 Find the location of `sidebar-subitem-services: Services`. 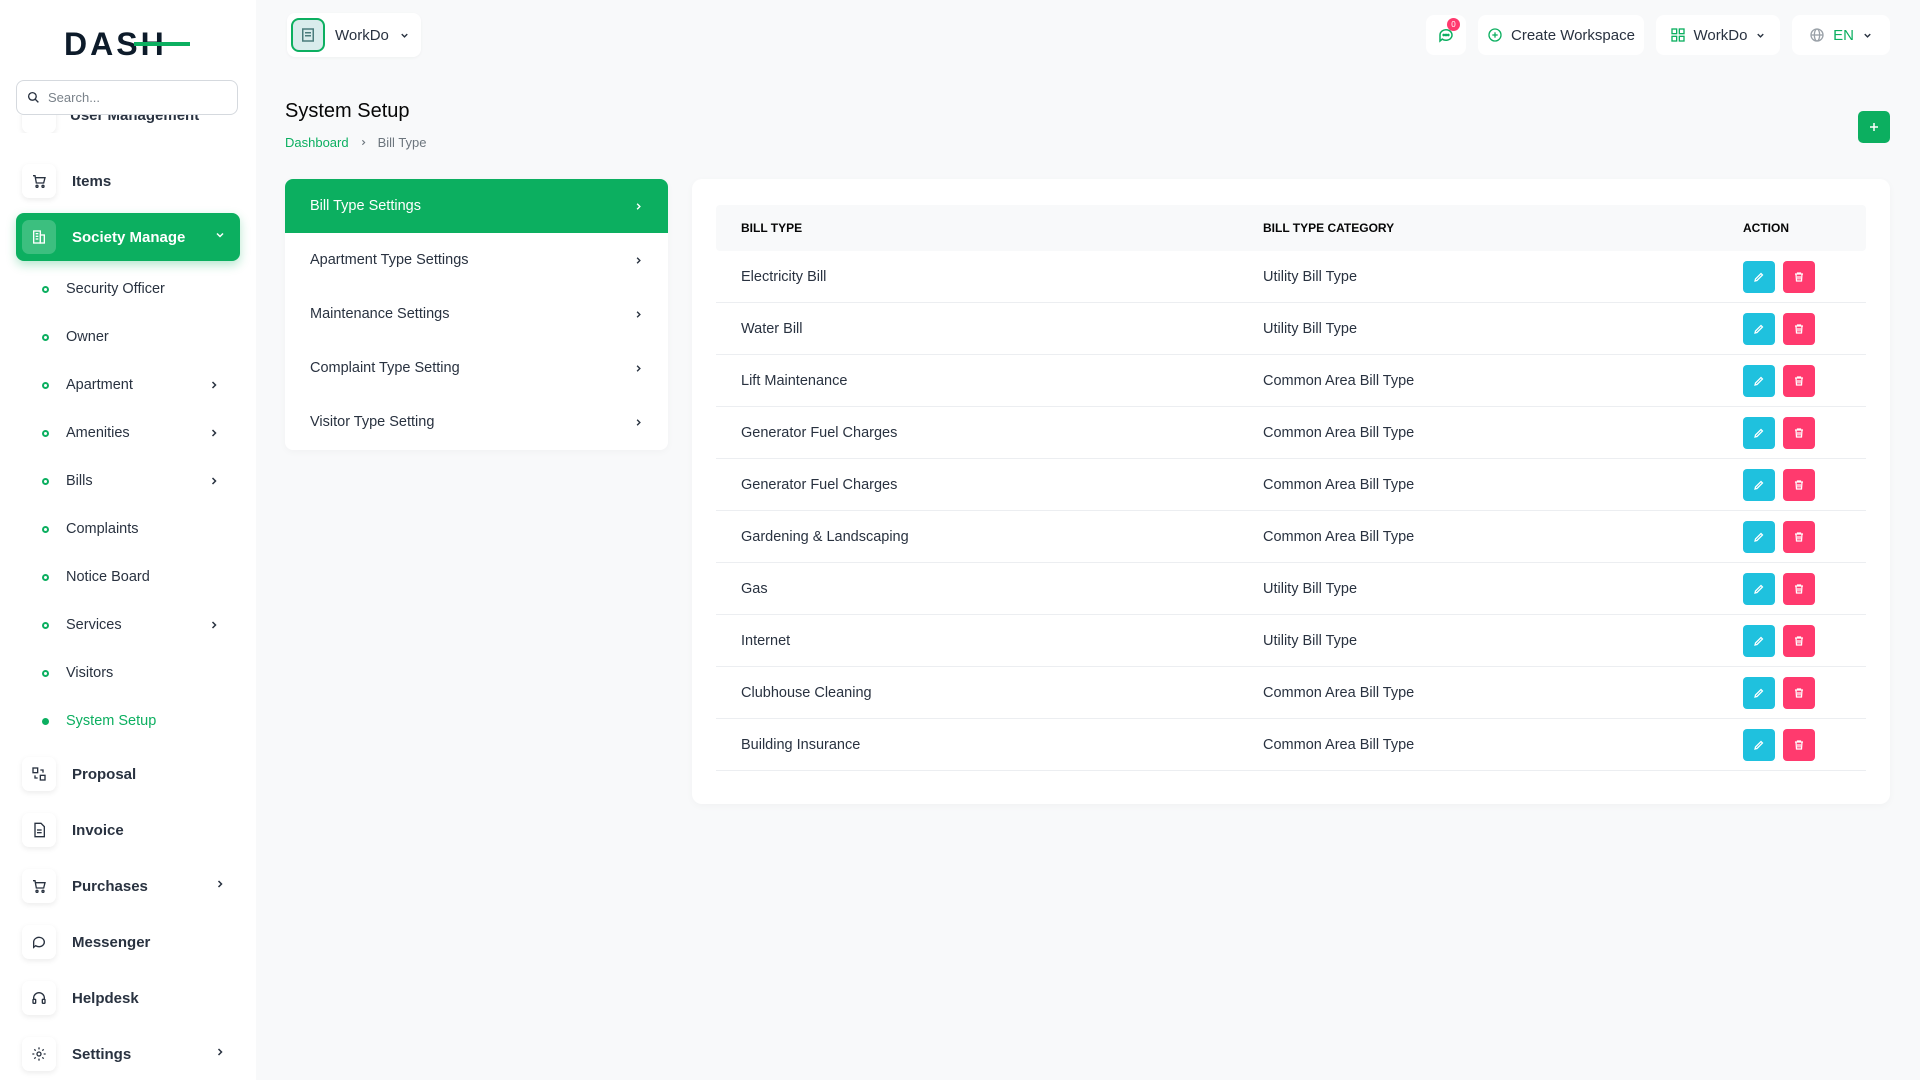

sidebar-subitem-services: Services is located at coordinates (140, 625).